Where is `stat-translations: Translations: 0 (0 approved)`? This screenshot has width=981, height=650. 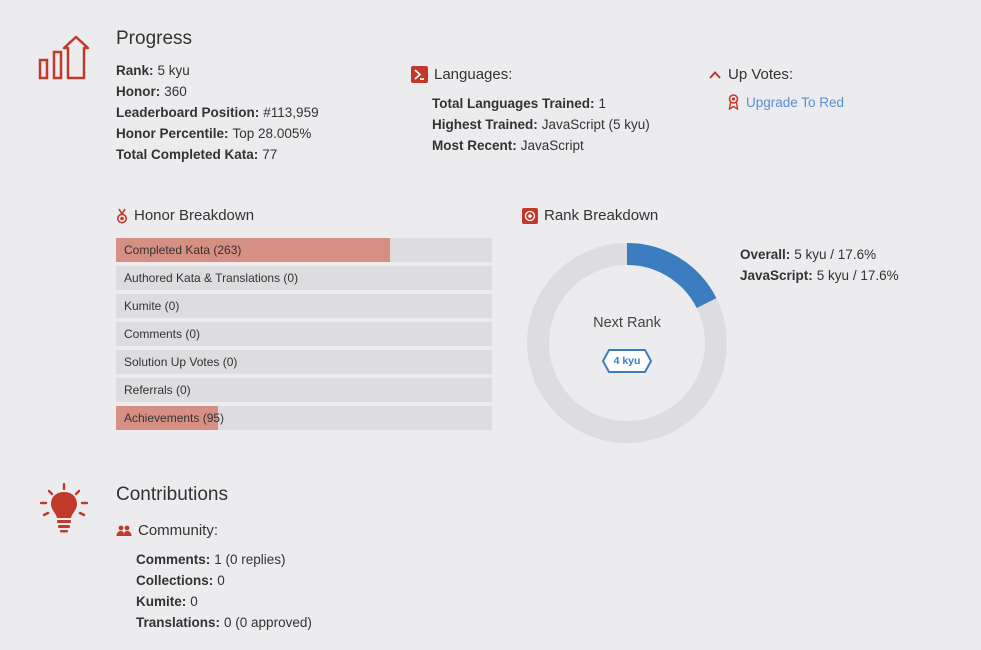 stat-translations: Translations: 0 (0 approved) is located at coordinates (224, 622).